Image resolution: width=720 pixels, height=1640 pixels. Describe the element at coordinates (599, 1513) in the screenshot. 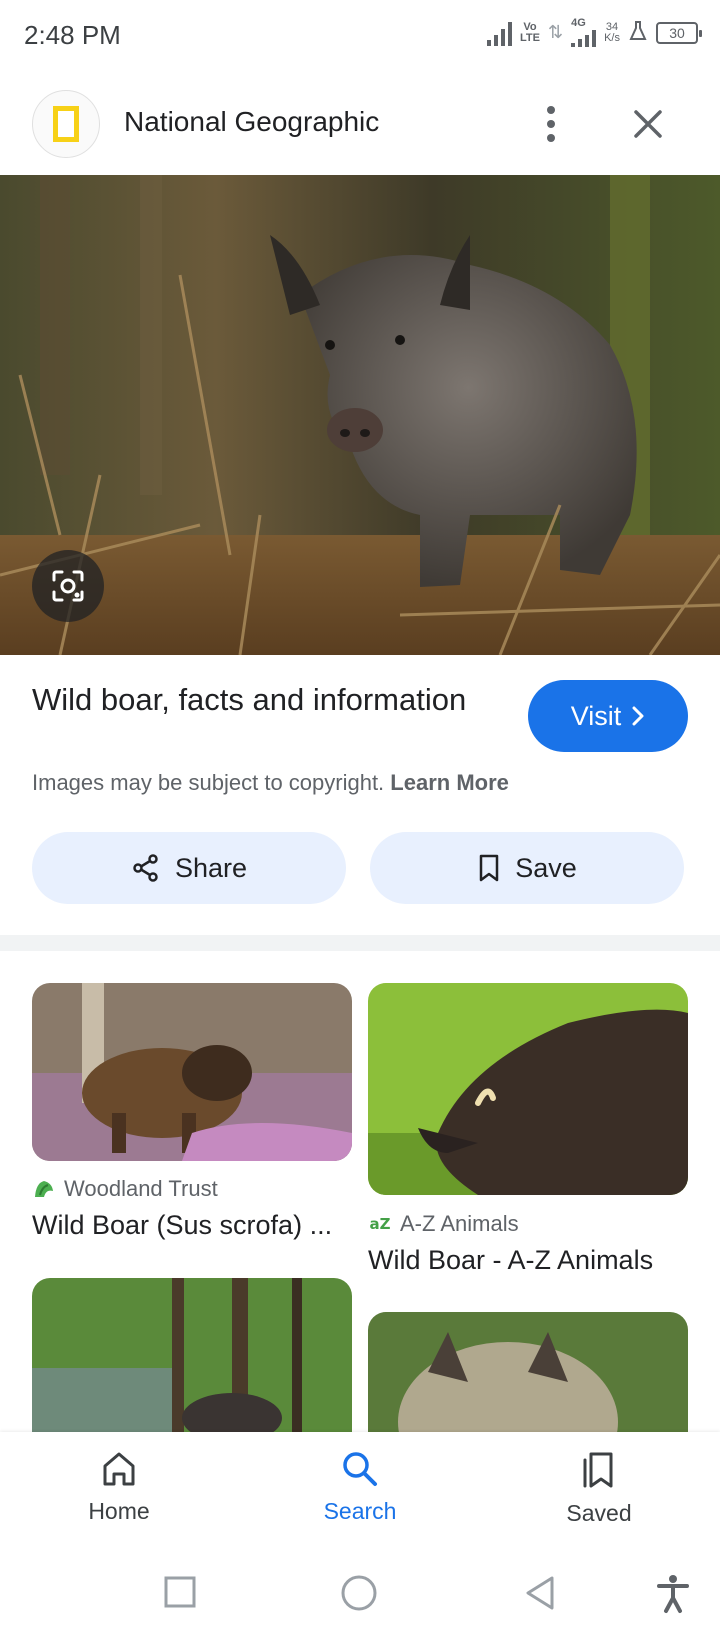

I see `nav-saved-label: Saved` at that location.